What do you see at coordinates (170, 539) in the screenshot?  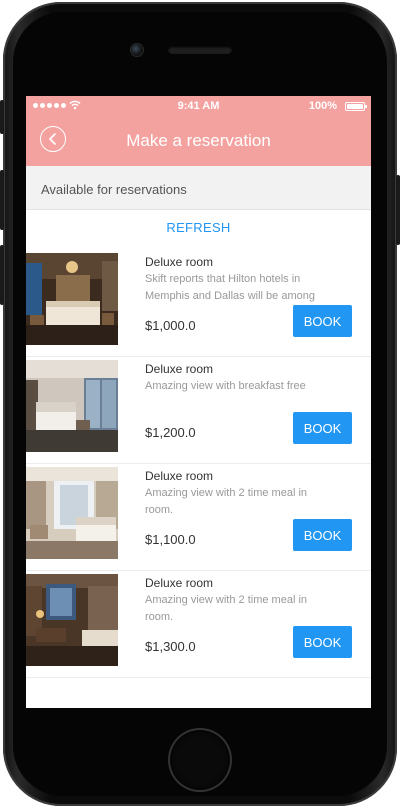 I see `room-price: $1,100.0` at bounding box center [170, 539].